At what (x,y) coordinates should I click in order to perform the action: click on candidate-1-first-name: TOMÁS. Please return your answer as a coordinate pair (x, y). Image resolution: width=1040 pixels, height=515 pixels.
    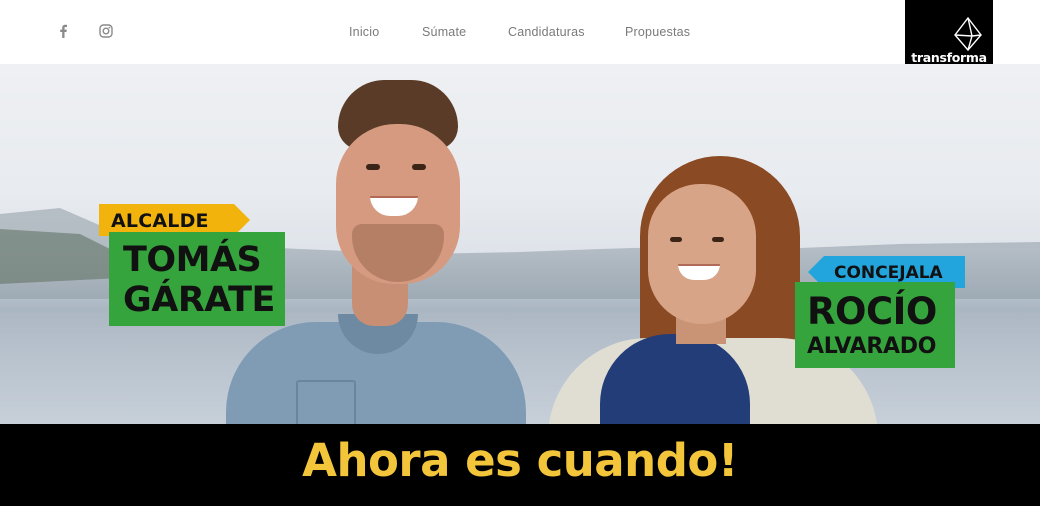
    Looking at the image, I should click on (192, 260).